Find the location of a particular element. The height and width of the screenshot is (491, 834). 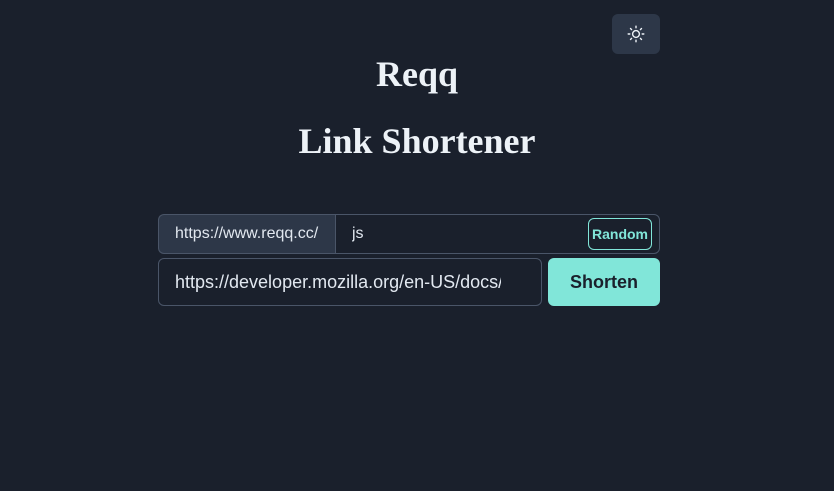

page-subtitle: Link Shortener is located at coordinates (417, 141).